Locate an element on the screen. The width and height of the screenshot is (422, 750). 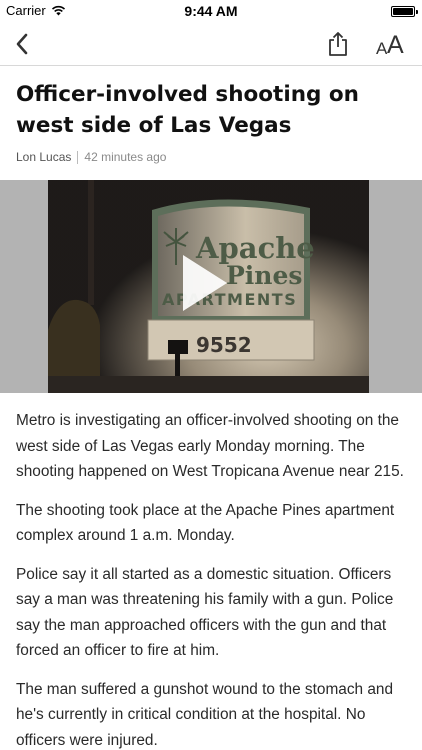
battery-icon is located at coordinates (404, 11).